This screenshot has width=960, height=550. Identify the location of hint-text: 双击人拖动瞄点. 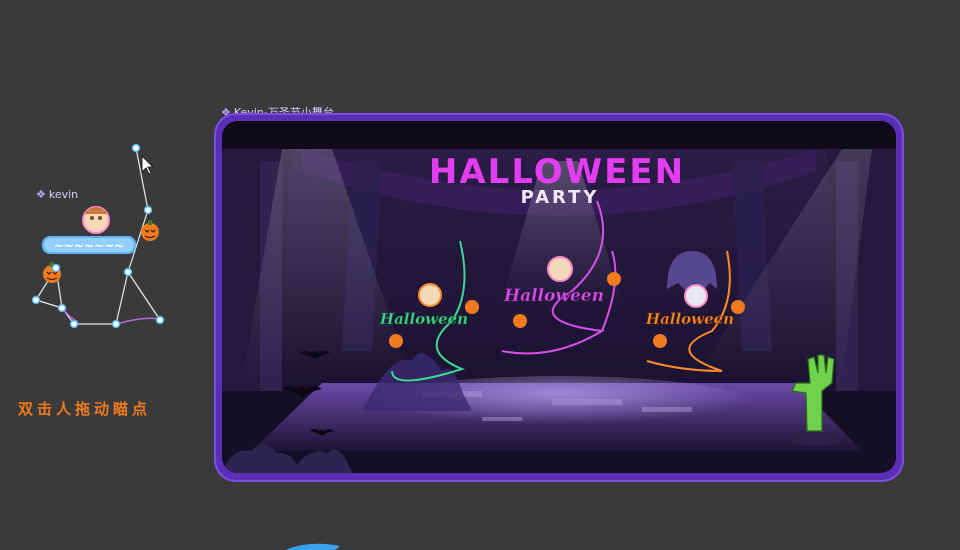
(85, 409).